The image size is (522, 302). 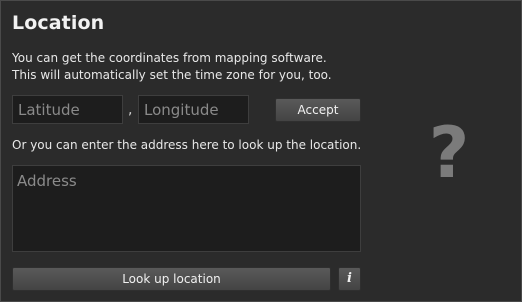 I want to click on info-icon: i, so click(x=349, y=279).